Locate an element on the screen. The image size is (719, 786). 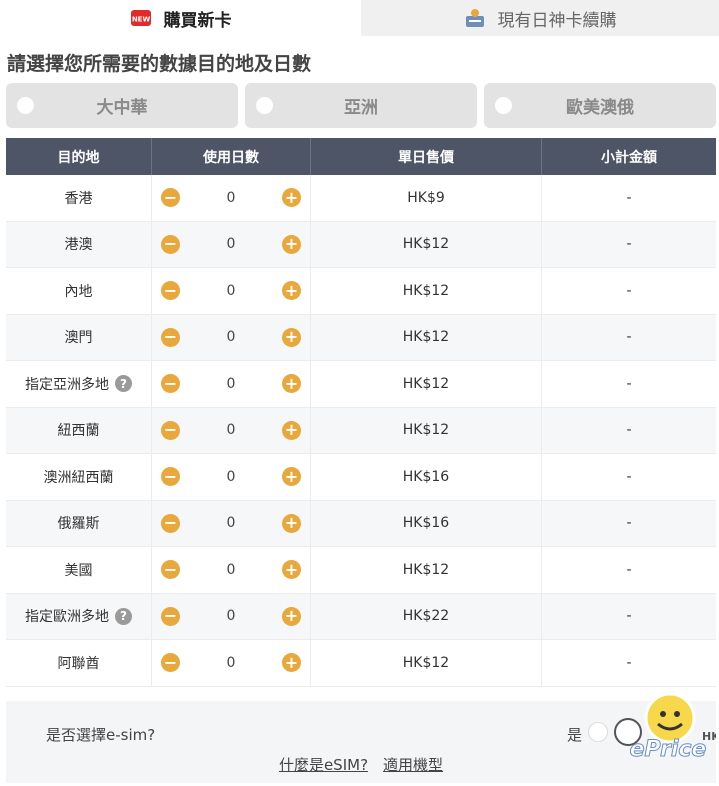
destination-name: 澳洲紐西蘭 is located at coordinates (78, 477).